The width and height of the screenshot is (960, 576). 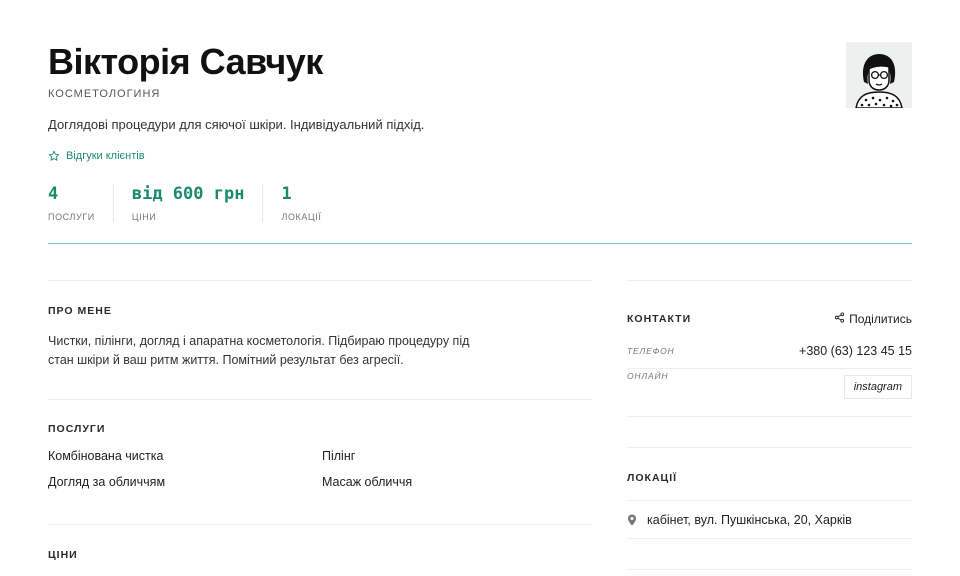 I want to click on services-title: ПОСЛУГИ, so click(x=77, y=429).